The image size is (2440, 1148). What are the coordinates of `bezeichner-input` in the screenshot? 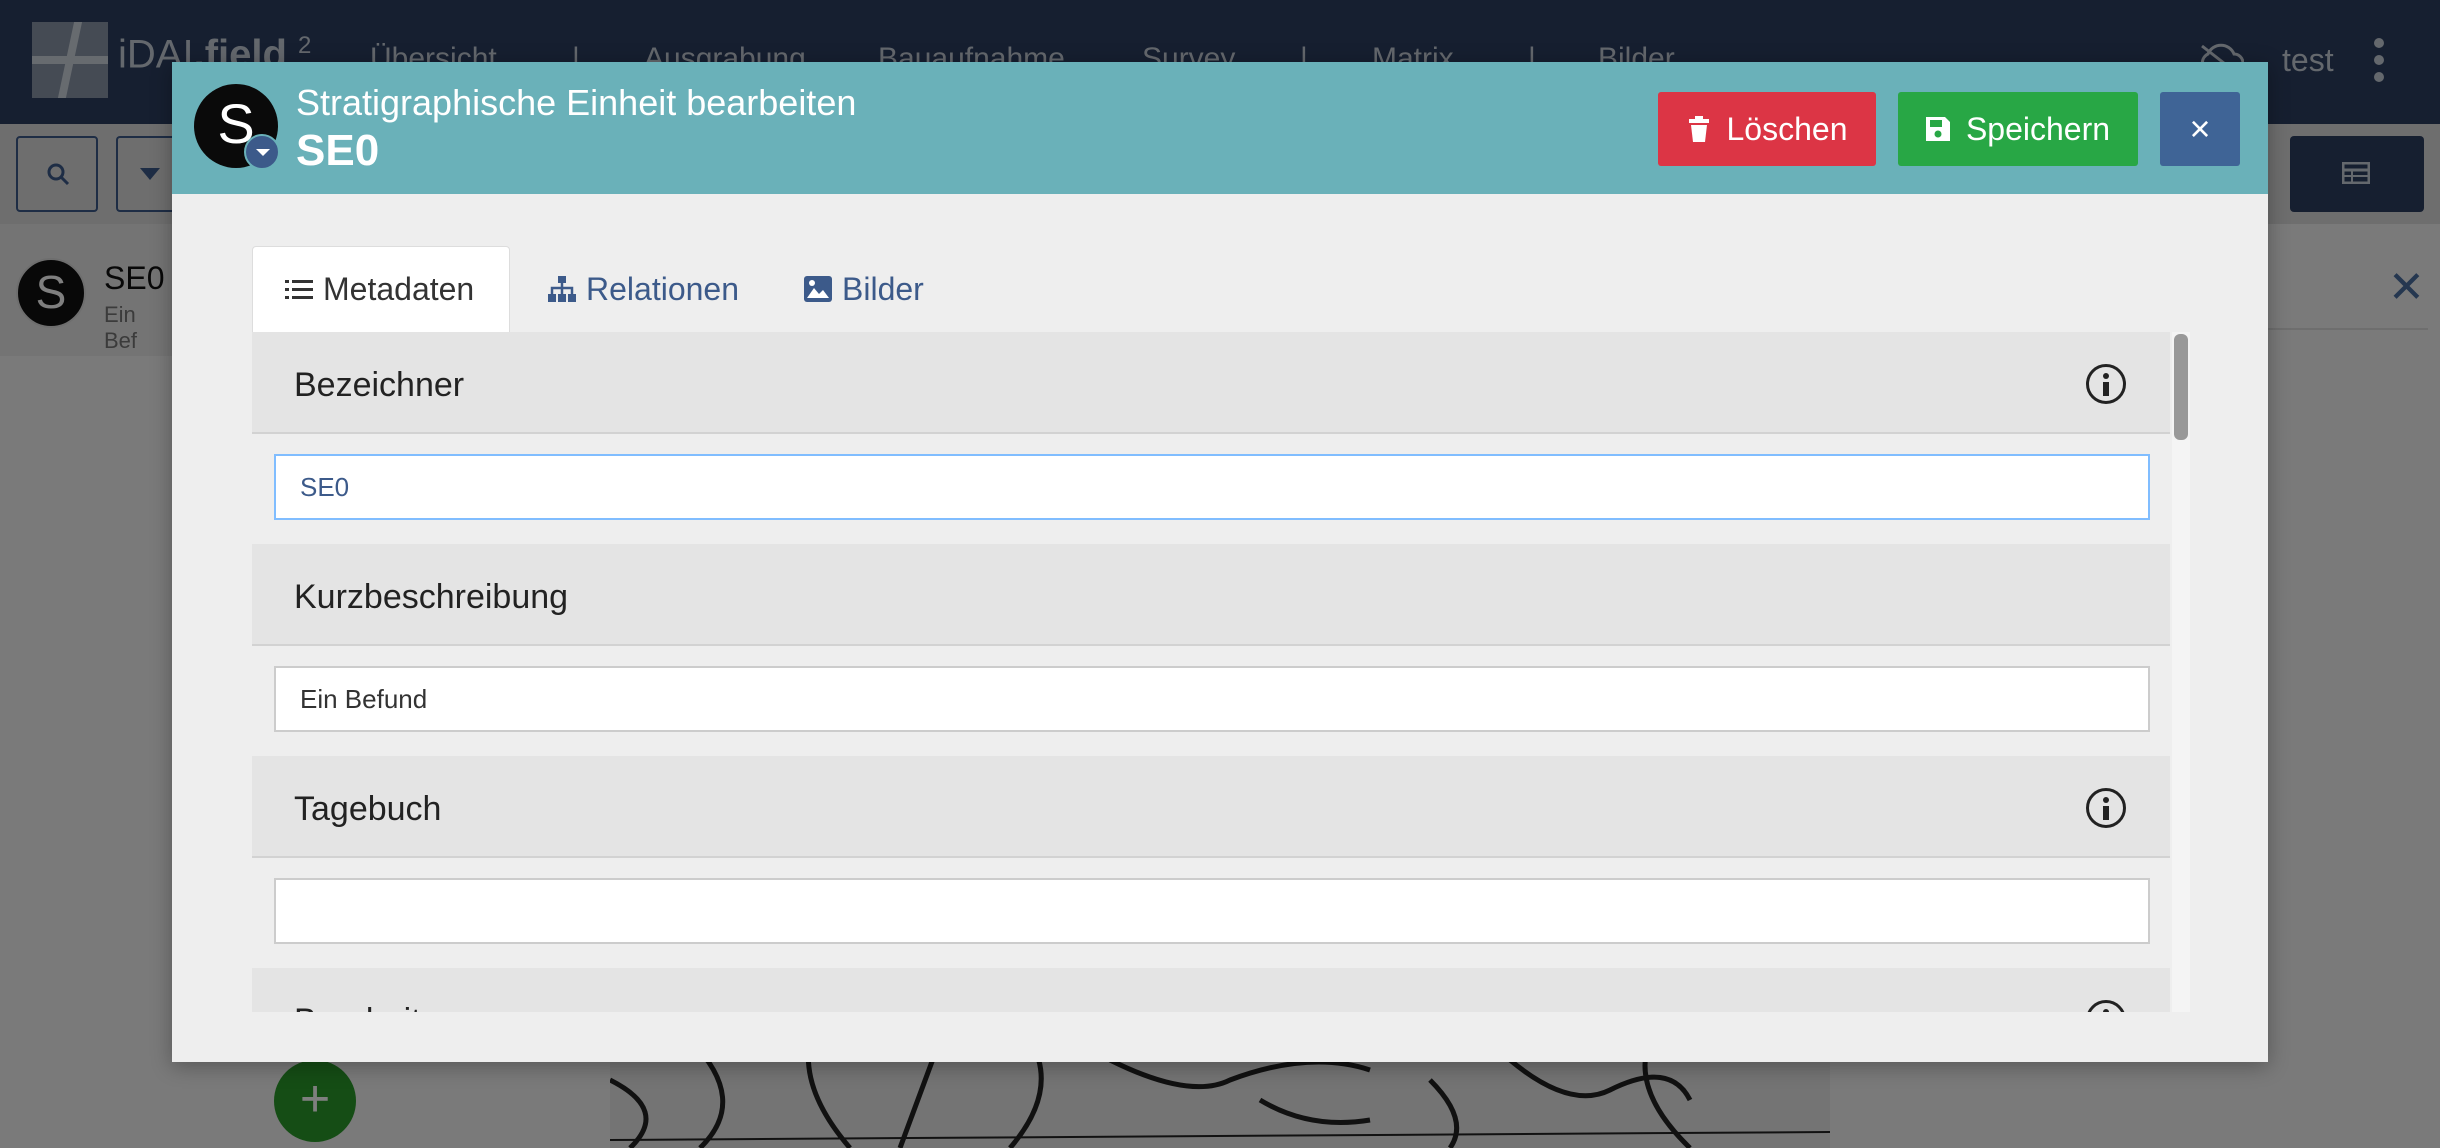 It's located at (1212, 487).